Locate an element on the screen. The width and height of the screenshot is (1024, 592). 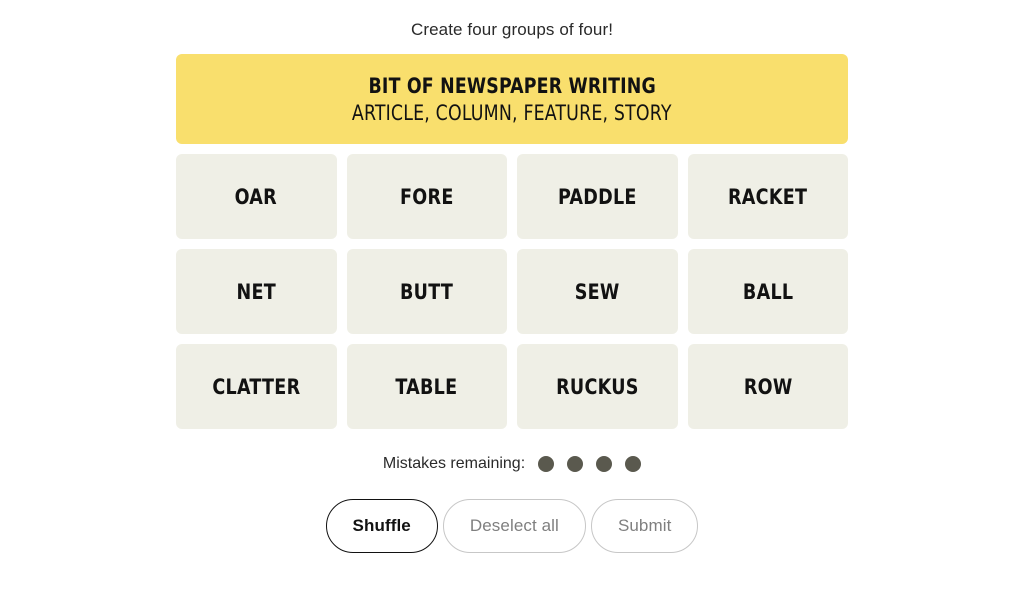
tile-butt: BUTT is located at coordinates (426, 291).